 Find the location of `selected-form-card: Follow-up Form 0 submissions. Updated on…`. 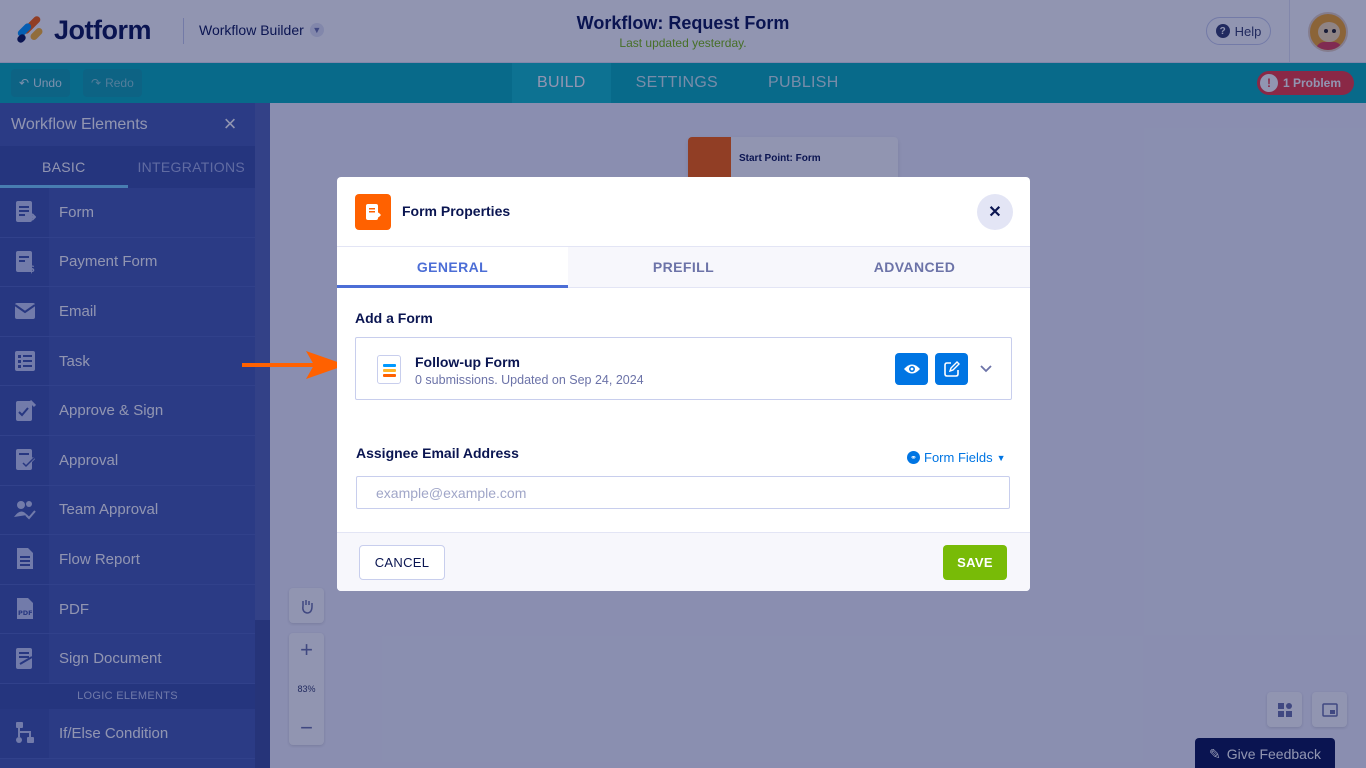

selected-form-card: Follow-up Form 0 submissions. Updated on… is located at coordinates (683, 368).